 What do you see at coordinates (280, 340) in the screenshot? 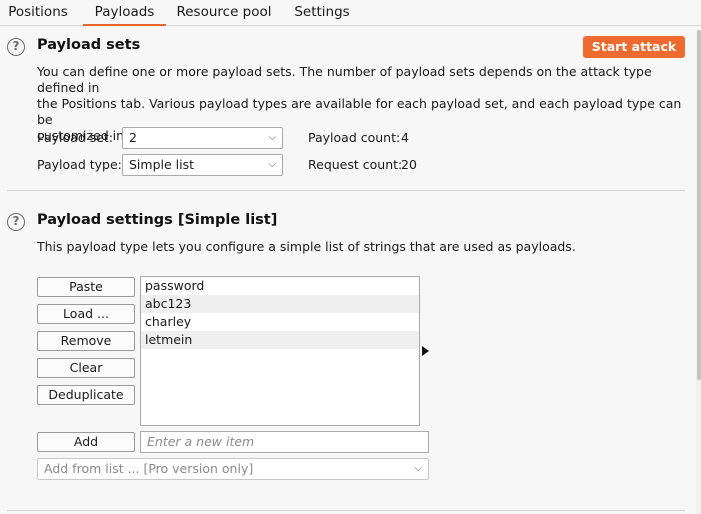
I see `list-item: letmein` at bounding box center [280, 340].